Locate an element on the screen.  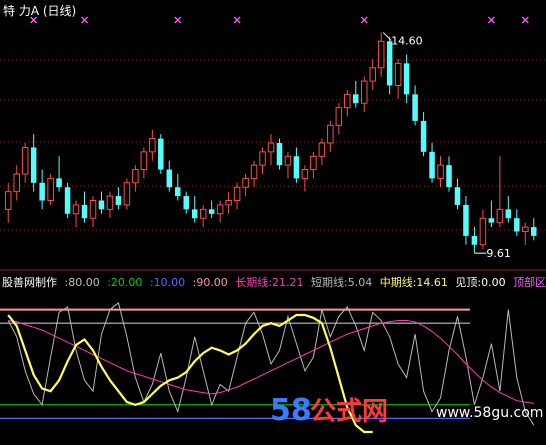
series-value-mid: :14.61 is located at coordinates (430, 282).